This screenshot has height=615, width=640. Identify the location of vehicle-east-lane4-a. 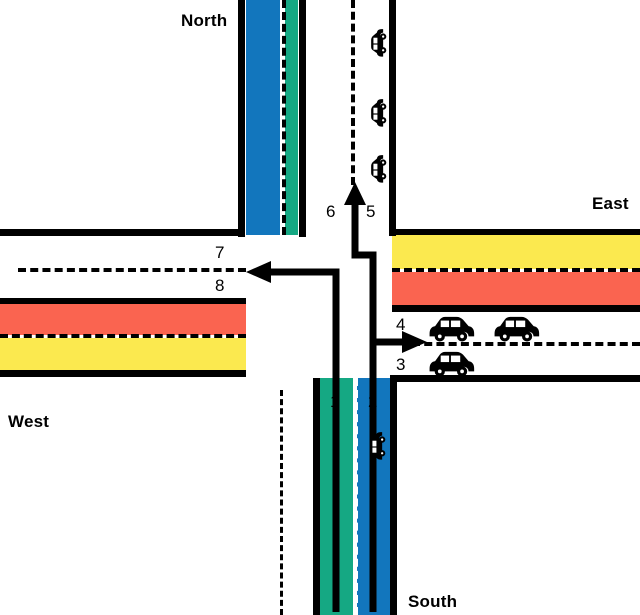
(450, 328).